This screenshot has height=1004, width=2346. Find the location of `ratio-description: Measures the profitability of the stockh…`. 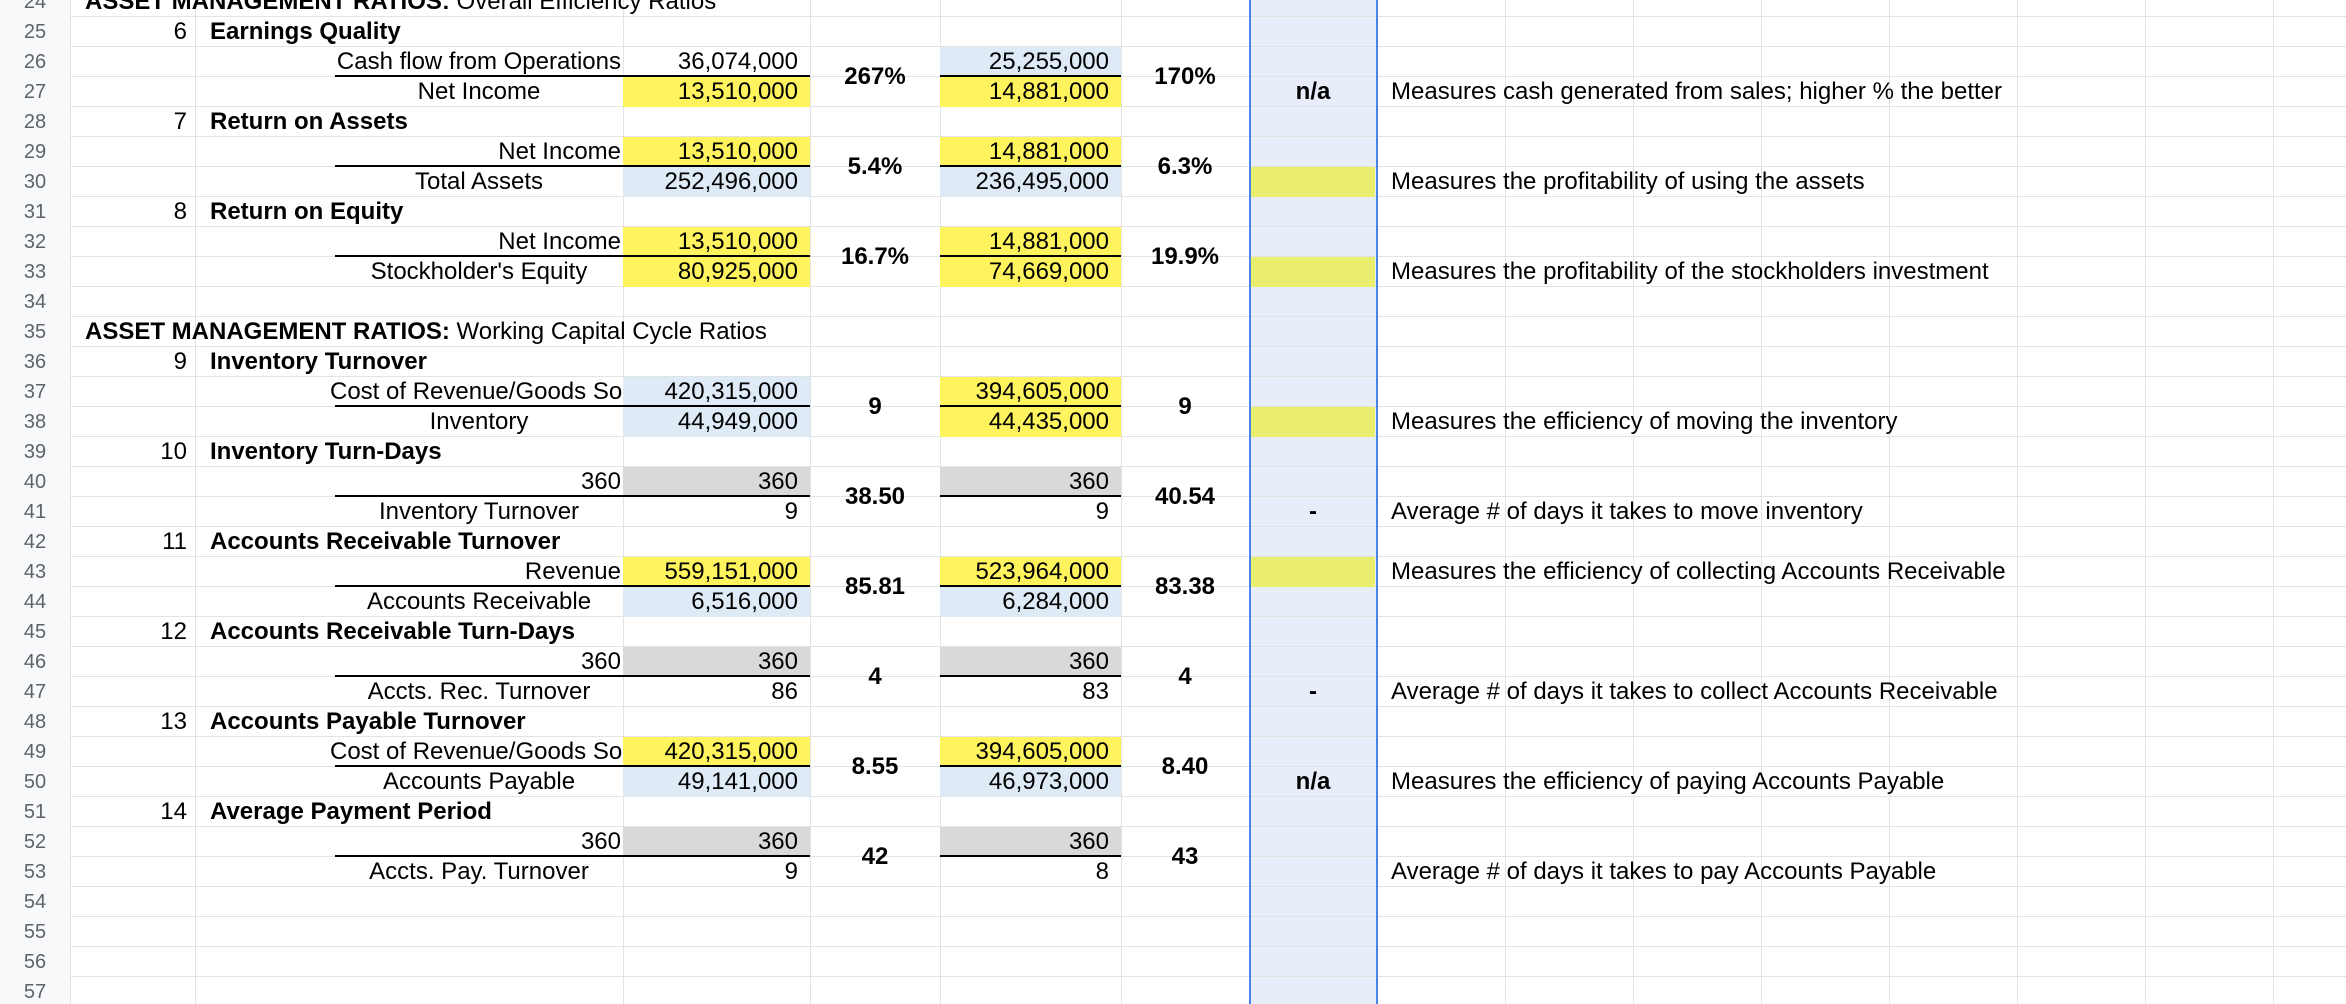

ratio-description: Measures the profitability of the stockh… is located at coordinates (1831, 272).